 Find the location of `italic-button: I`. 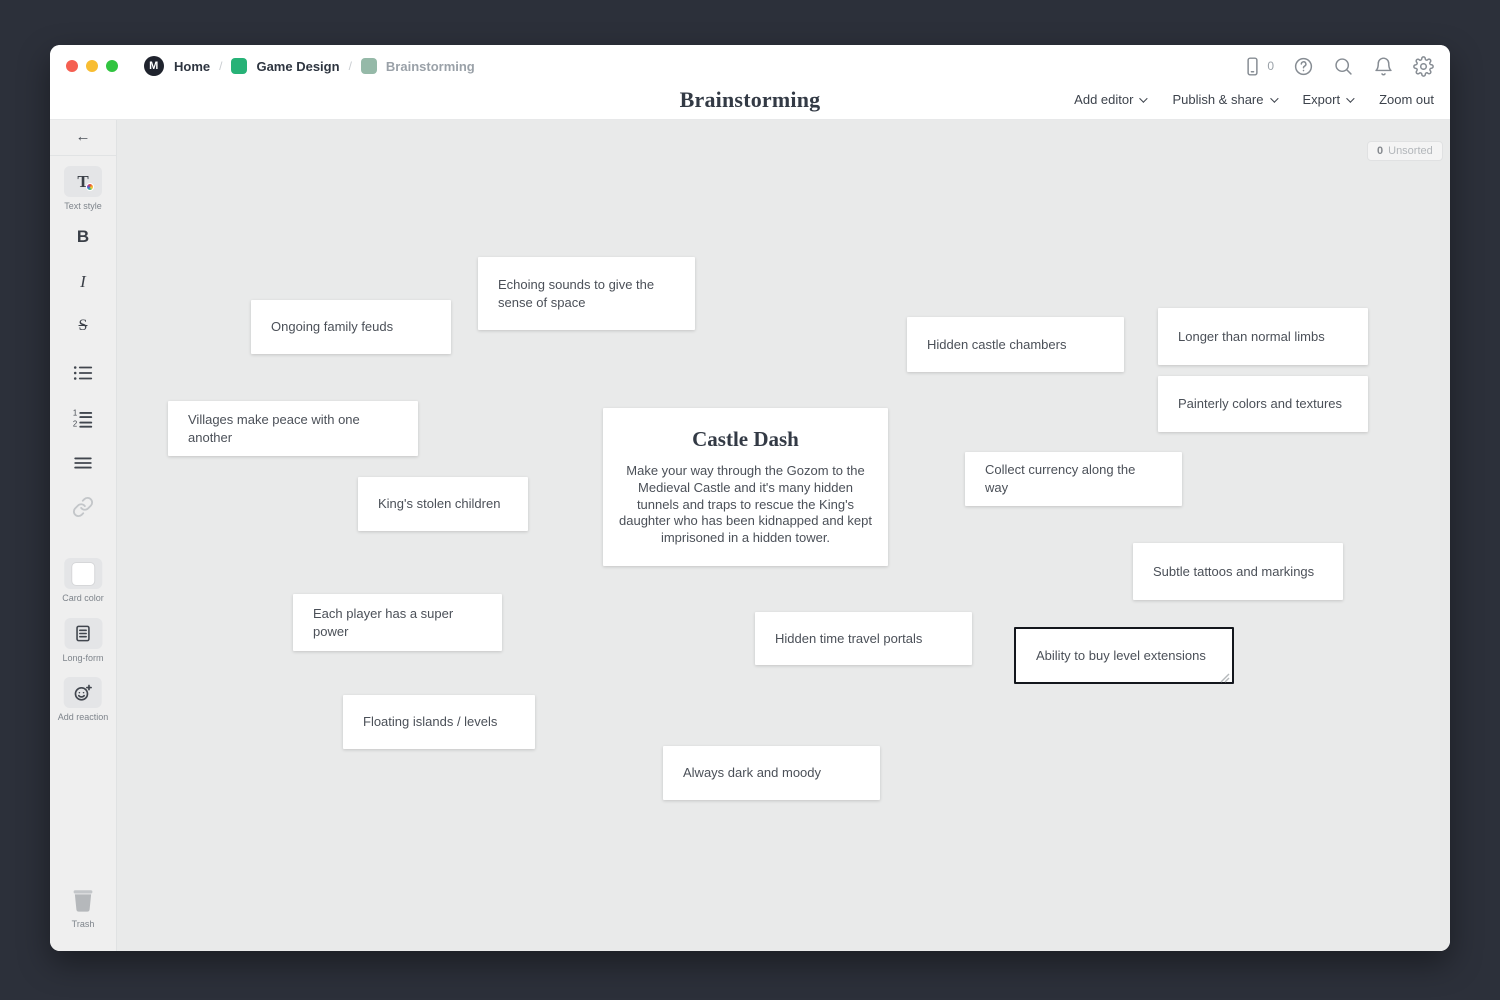

italic-button: I is located at coordinates (83, 282).